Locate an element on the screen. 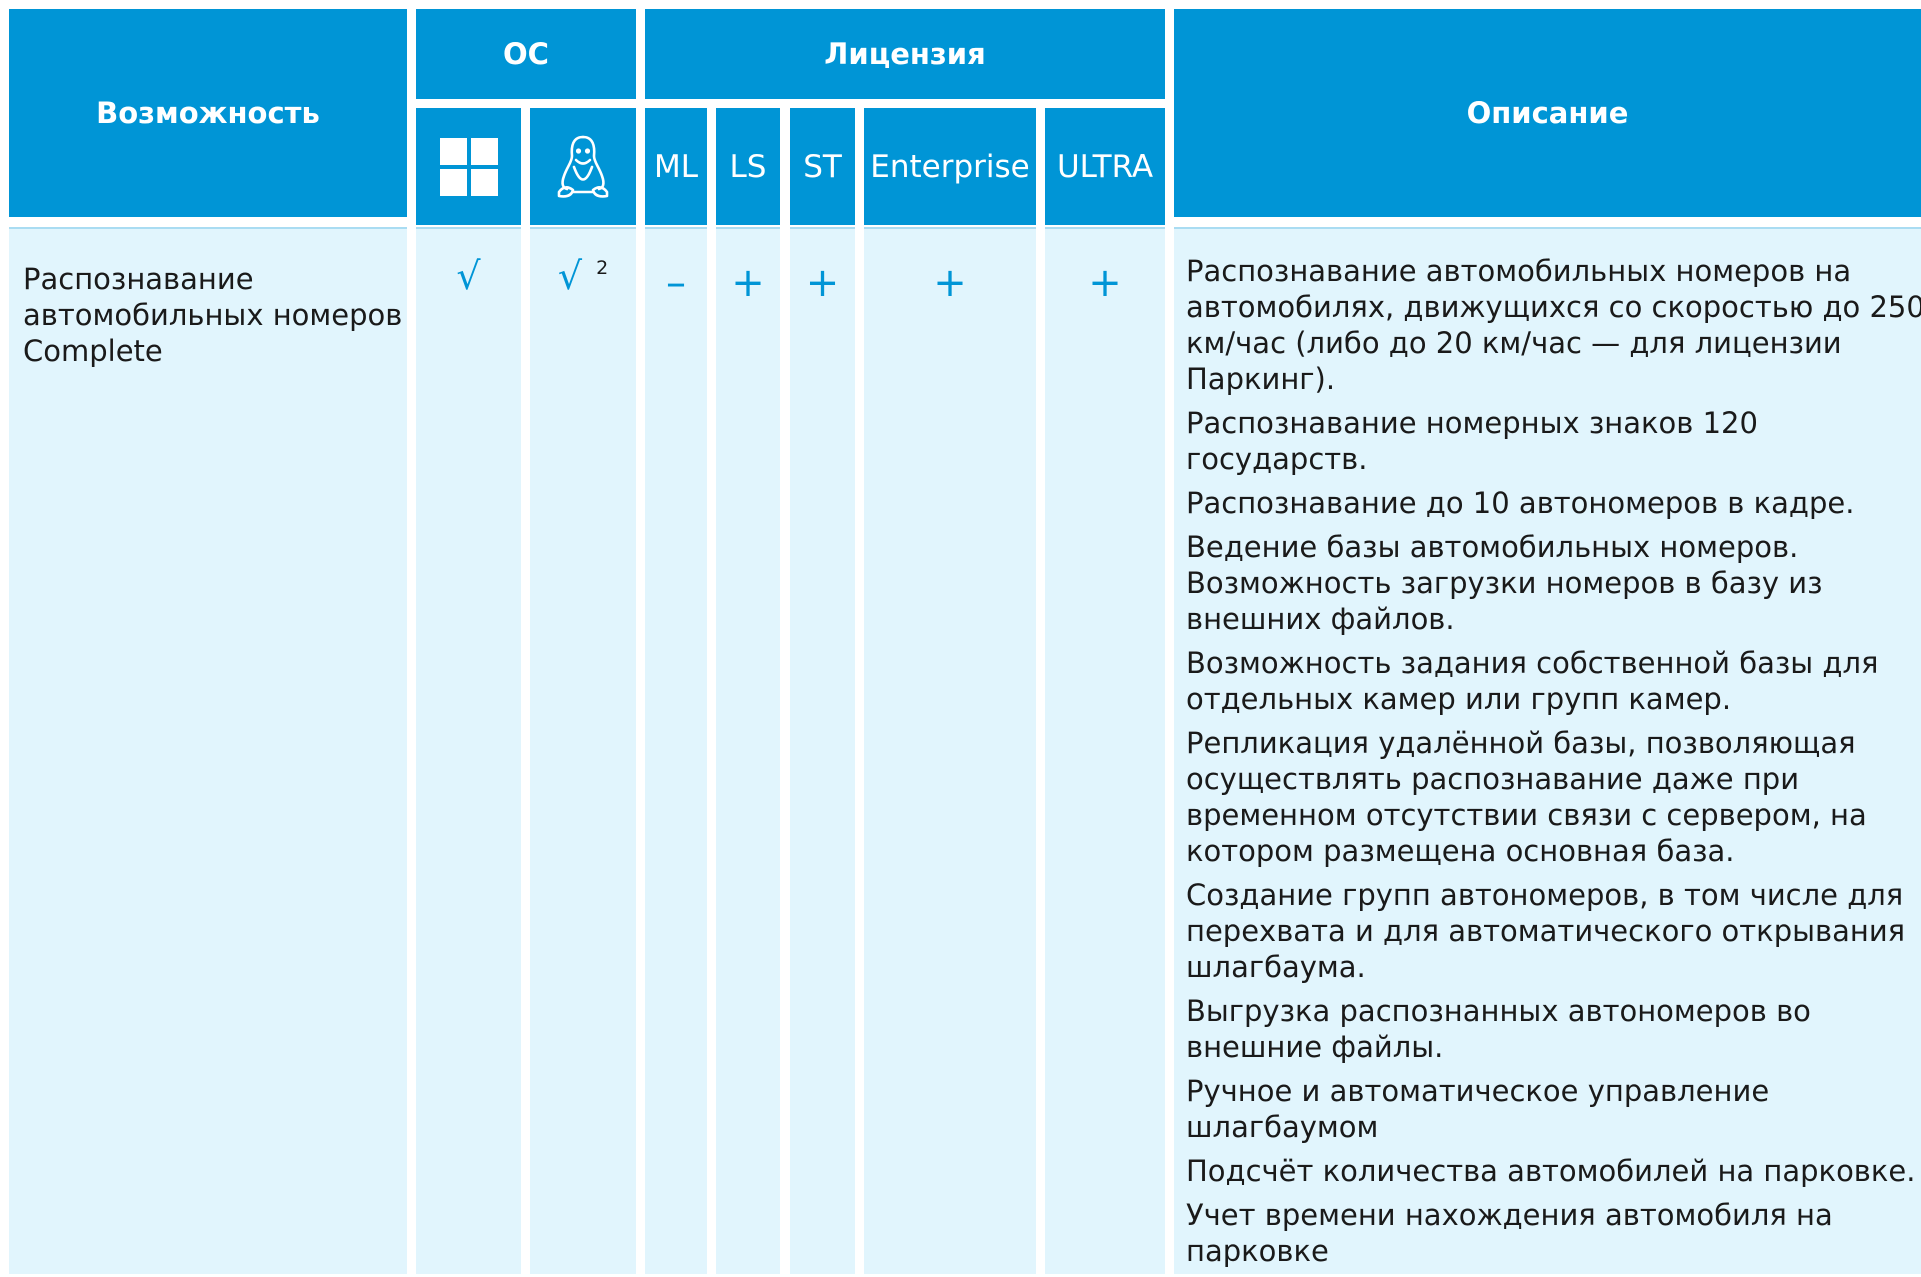 The image size is (1921, 1277). license-ls-label: LS is located at coordinates (748, 166).